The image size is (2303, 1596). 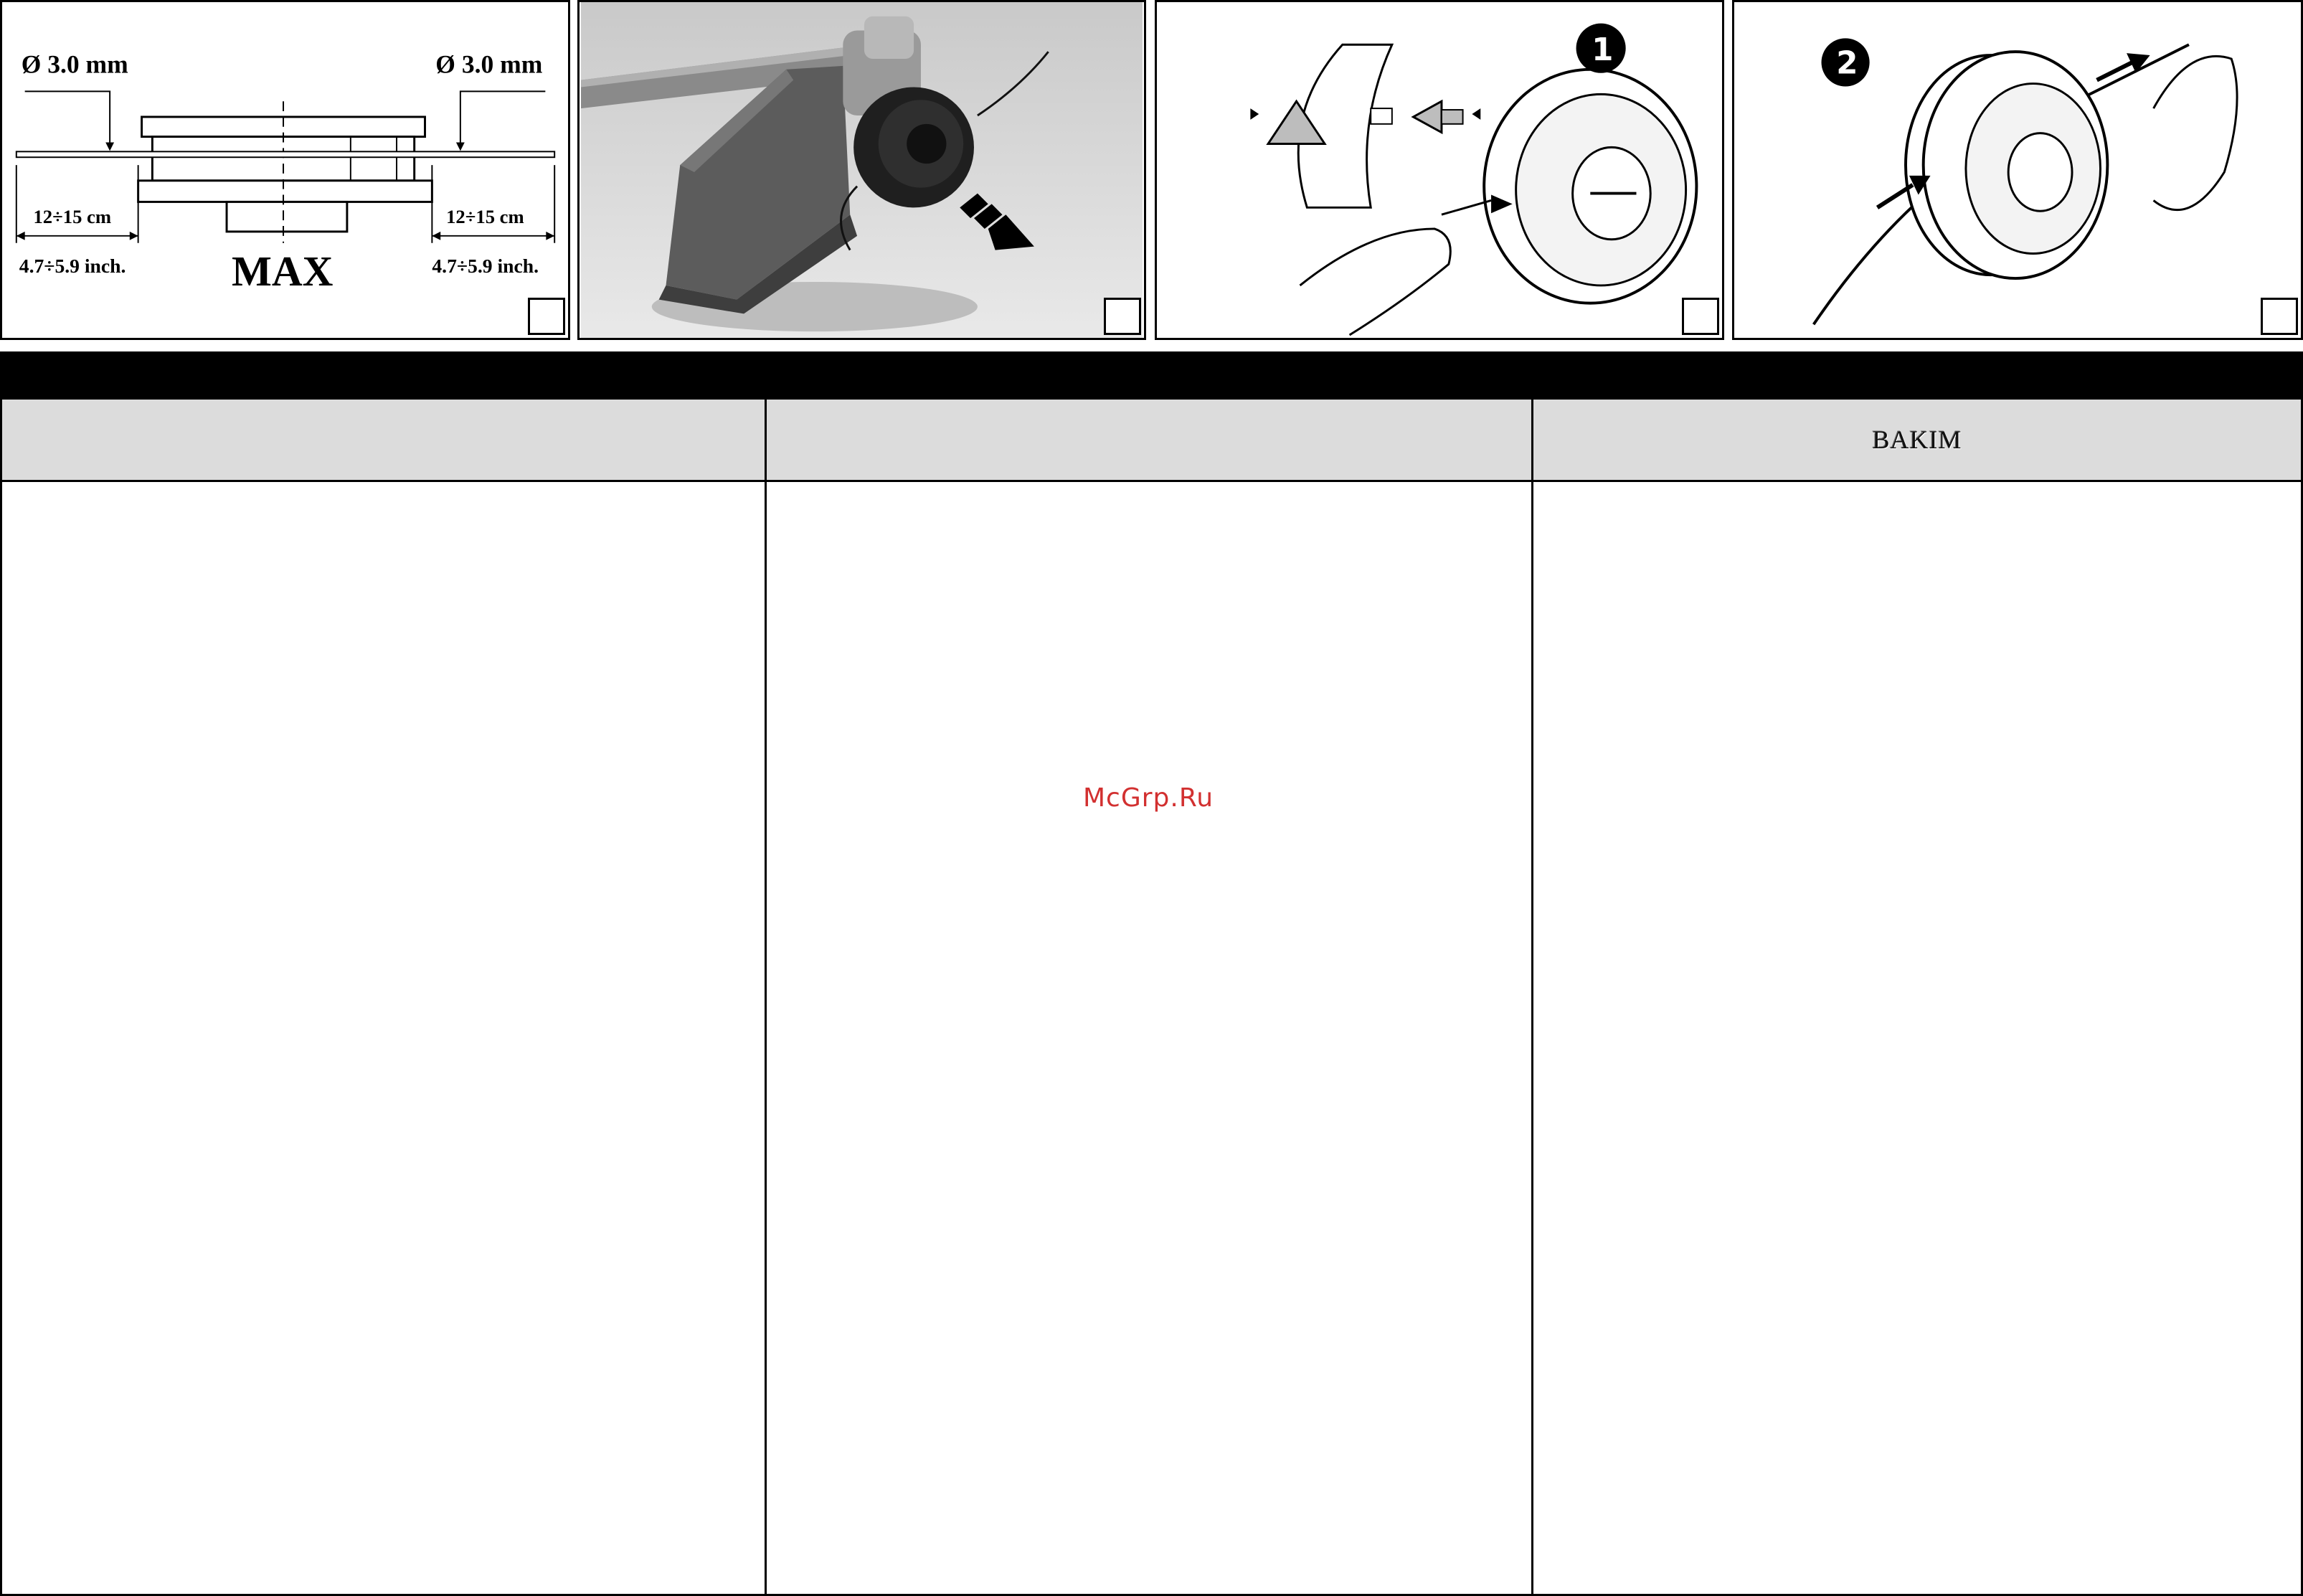 I want to click on figure-step-1-illustration: 1, so click(x=1439, y=170).